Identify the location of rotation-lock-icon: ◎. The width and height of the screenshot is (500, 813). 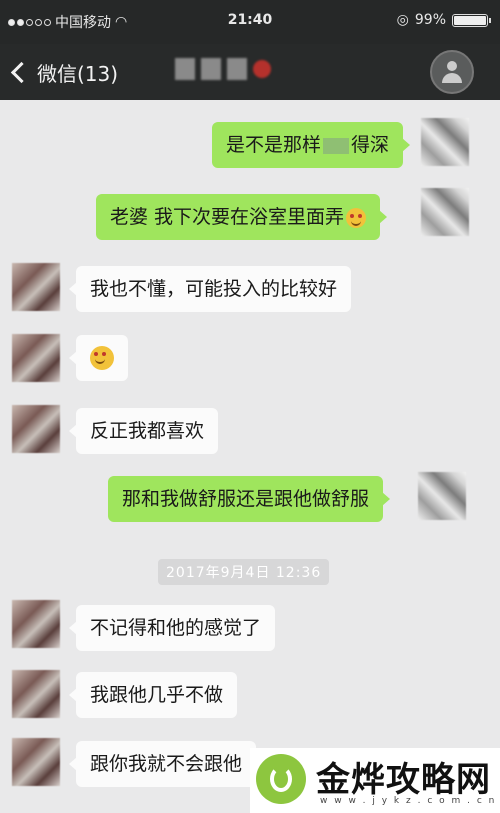
(402, 20).